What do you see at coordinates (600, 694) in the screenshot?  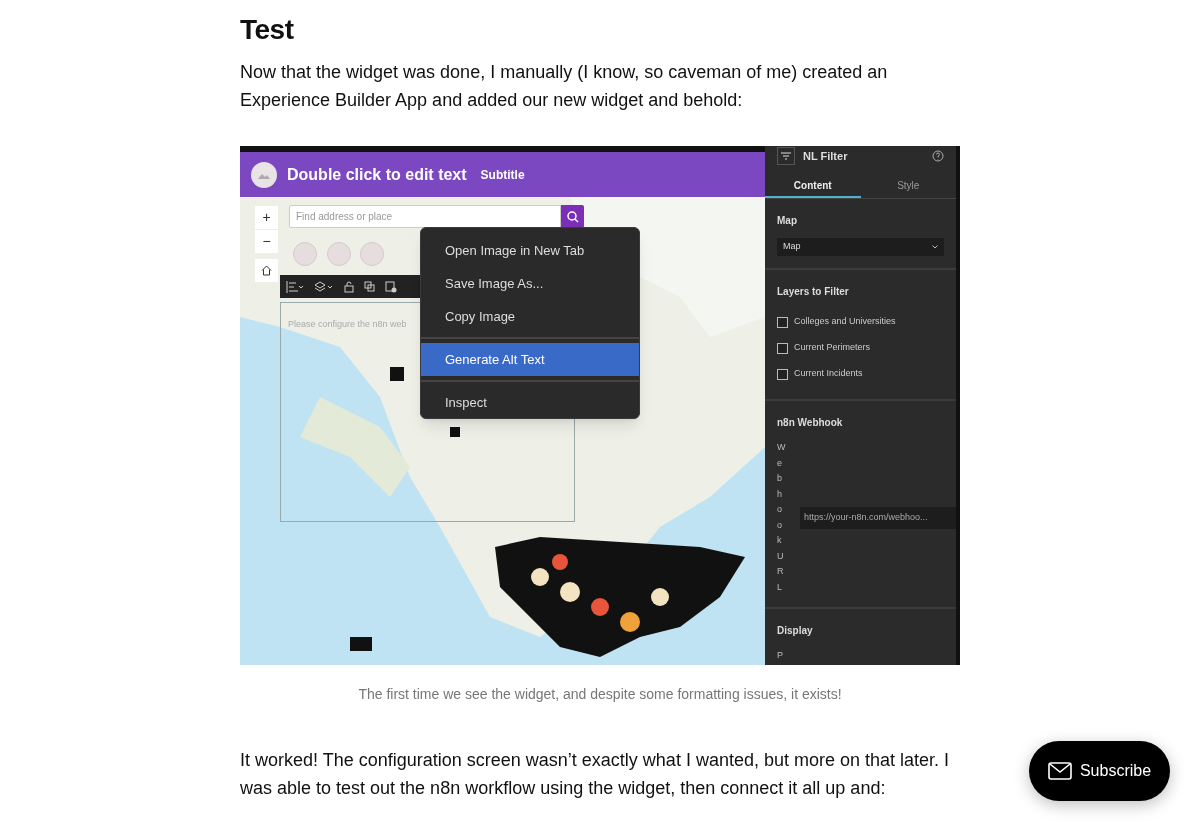 I see `figure-caption: The first time we see the widget, and despite some formatting issues, it exists!` at bounding box center [600, 694].